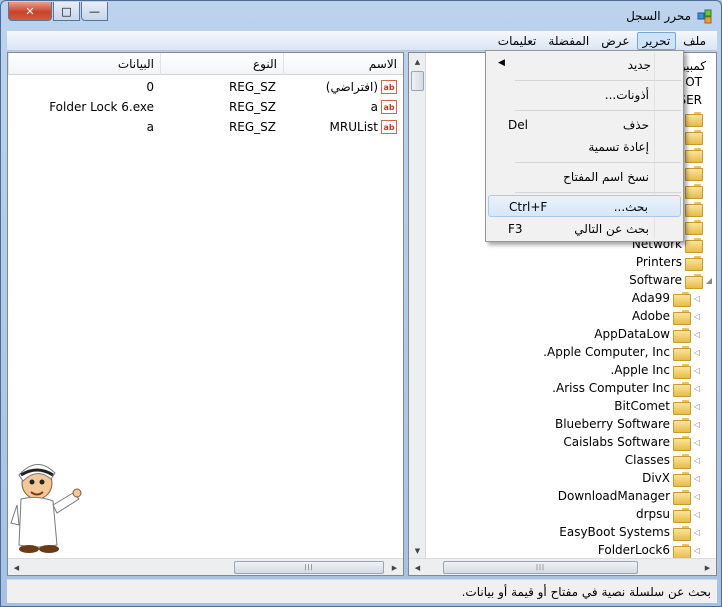 Image resolution: width=722 pixels, height=607 pixels. Describe the element at coordinates (656, 40) in the screenshot. I see `menu-edit: تحرير` at that location.